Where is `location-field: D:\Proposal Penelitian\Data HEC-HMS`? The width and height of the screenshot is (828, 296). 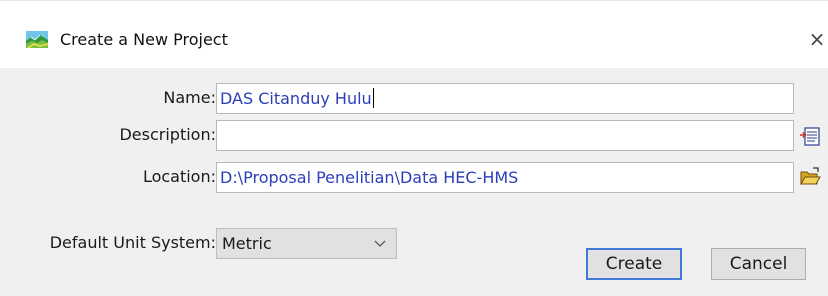 location-field: D:\Proposal Penelitian\Data HEC-HMS is located at coordinates (505, 177).